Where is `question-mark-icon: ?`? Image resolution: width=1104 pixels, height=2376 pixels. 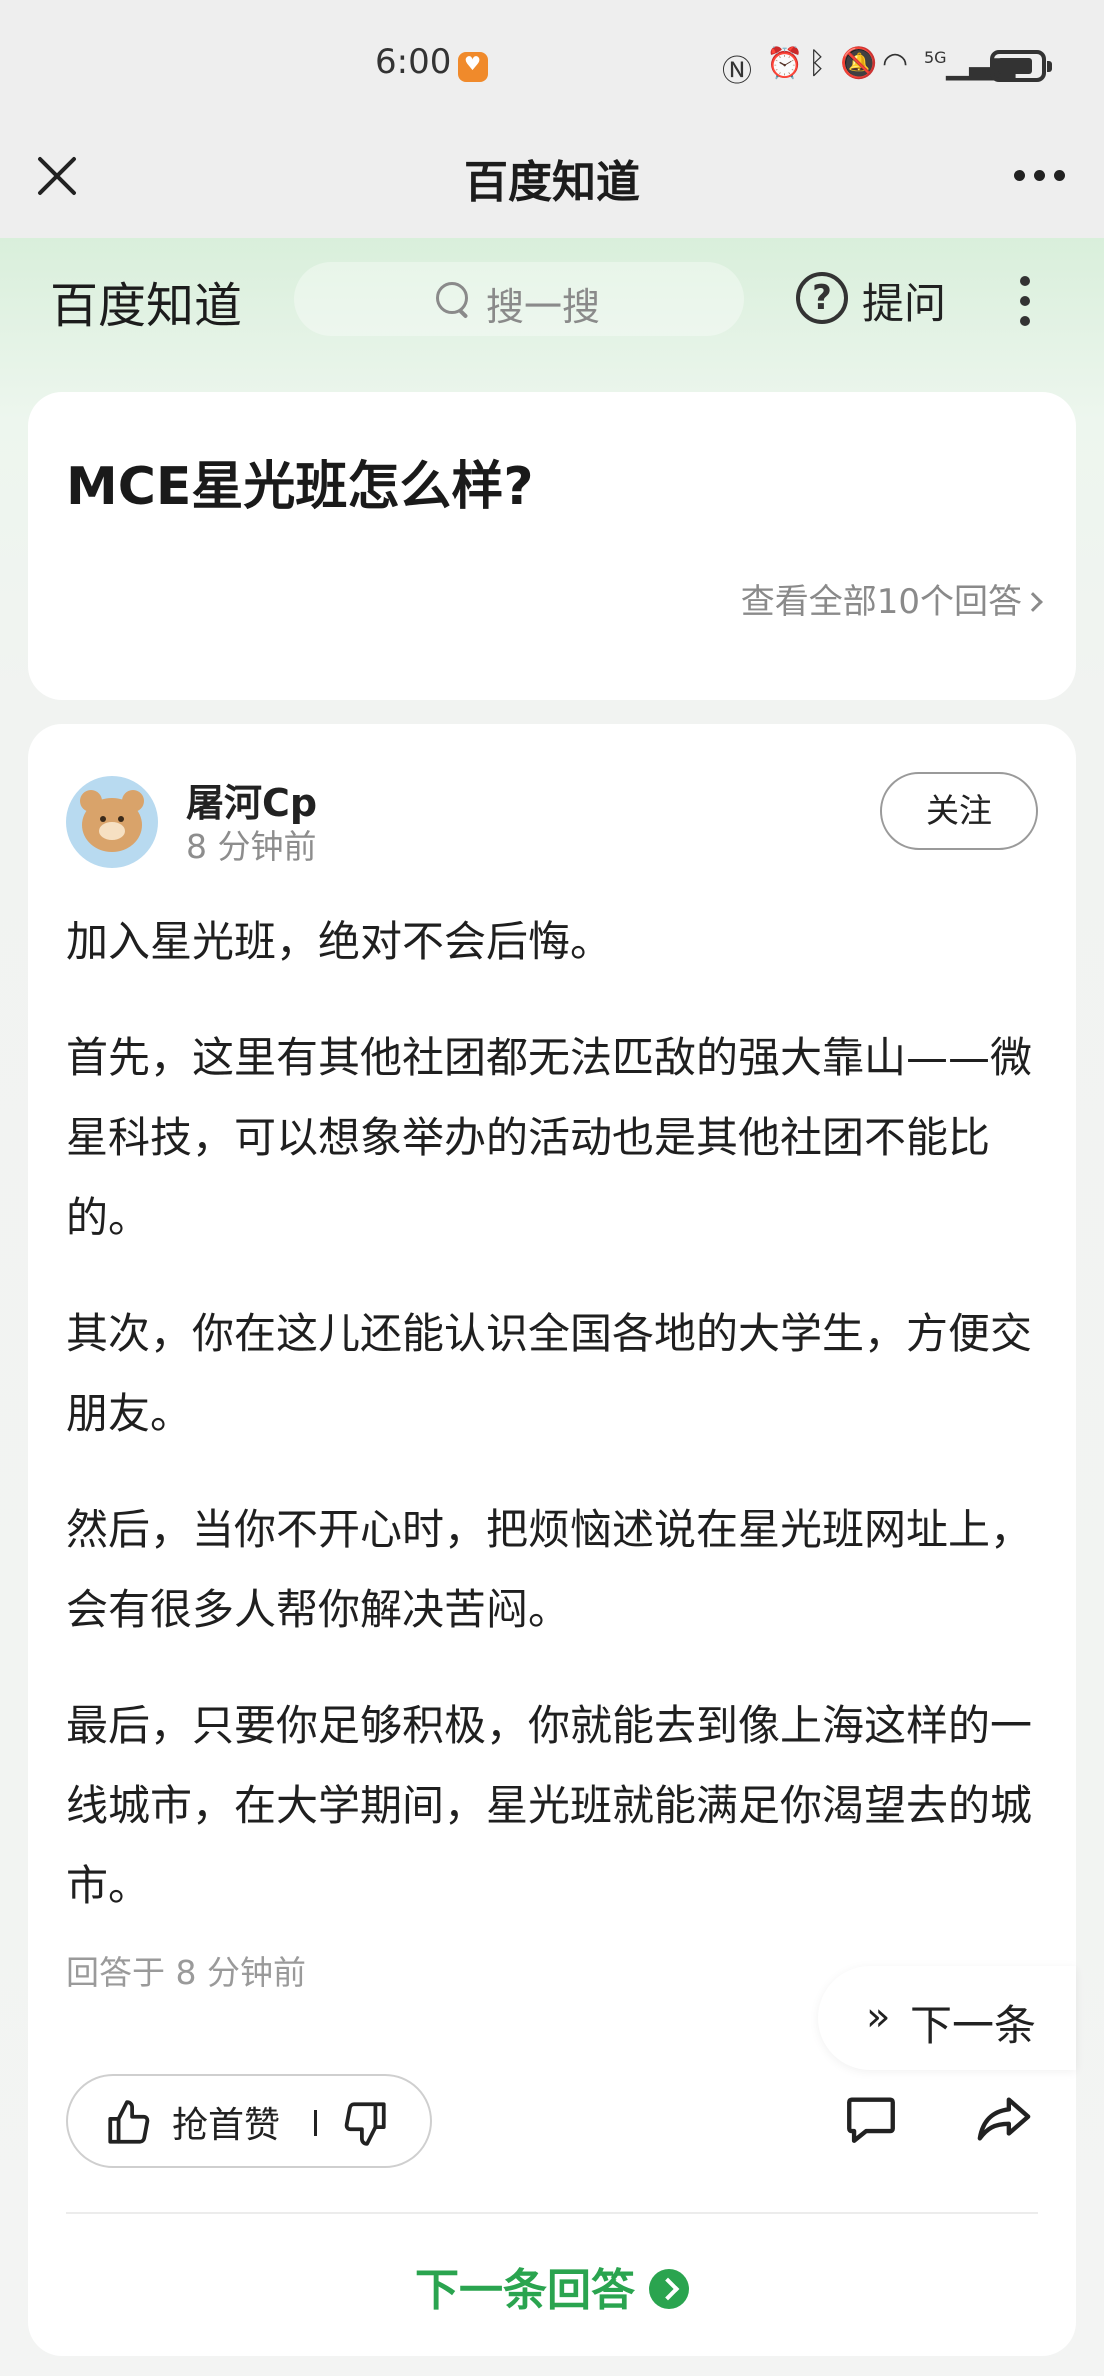
question-mark-icon: ? is located at coordinates (822, 298).